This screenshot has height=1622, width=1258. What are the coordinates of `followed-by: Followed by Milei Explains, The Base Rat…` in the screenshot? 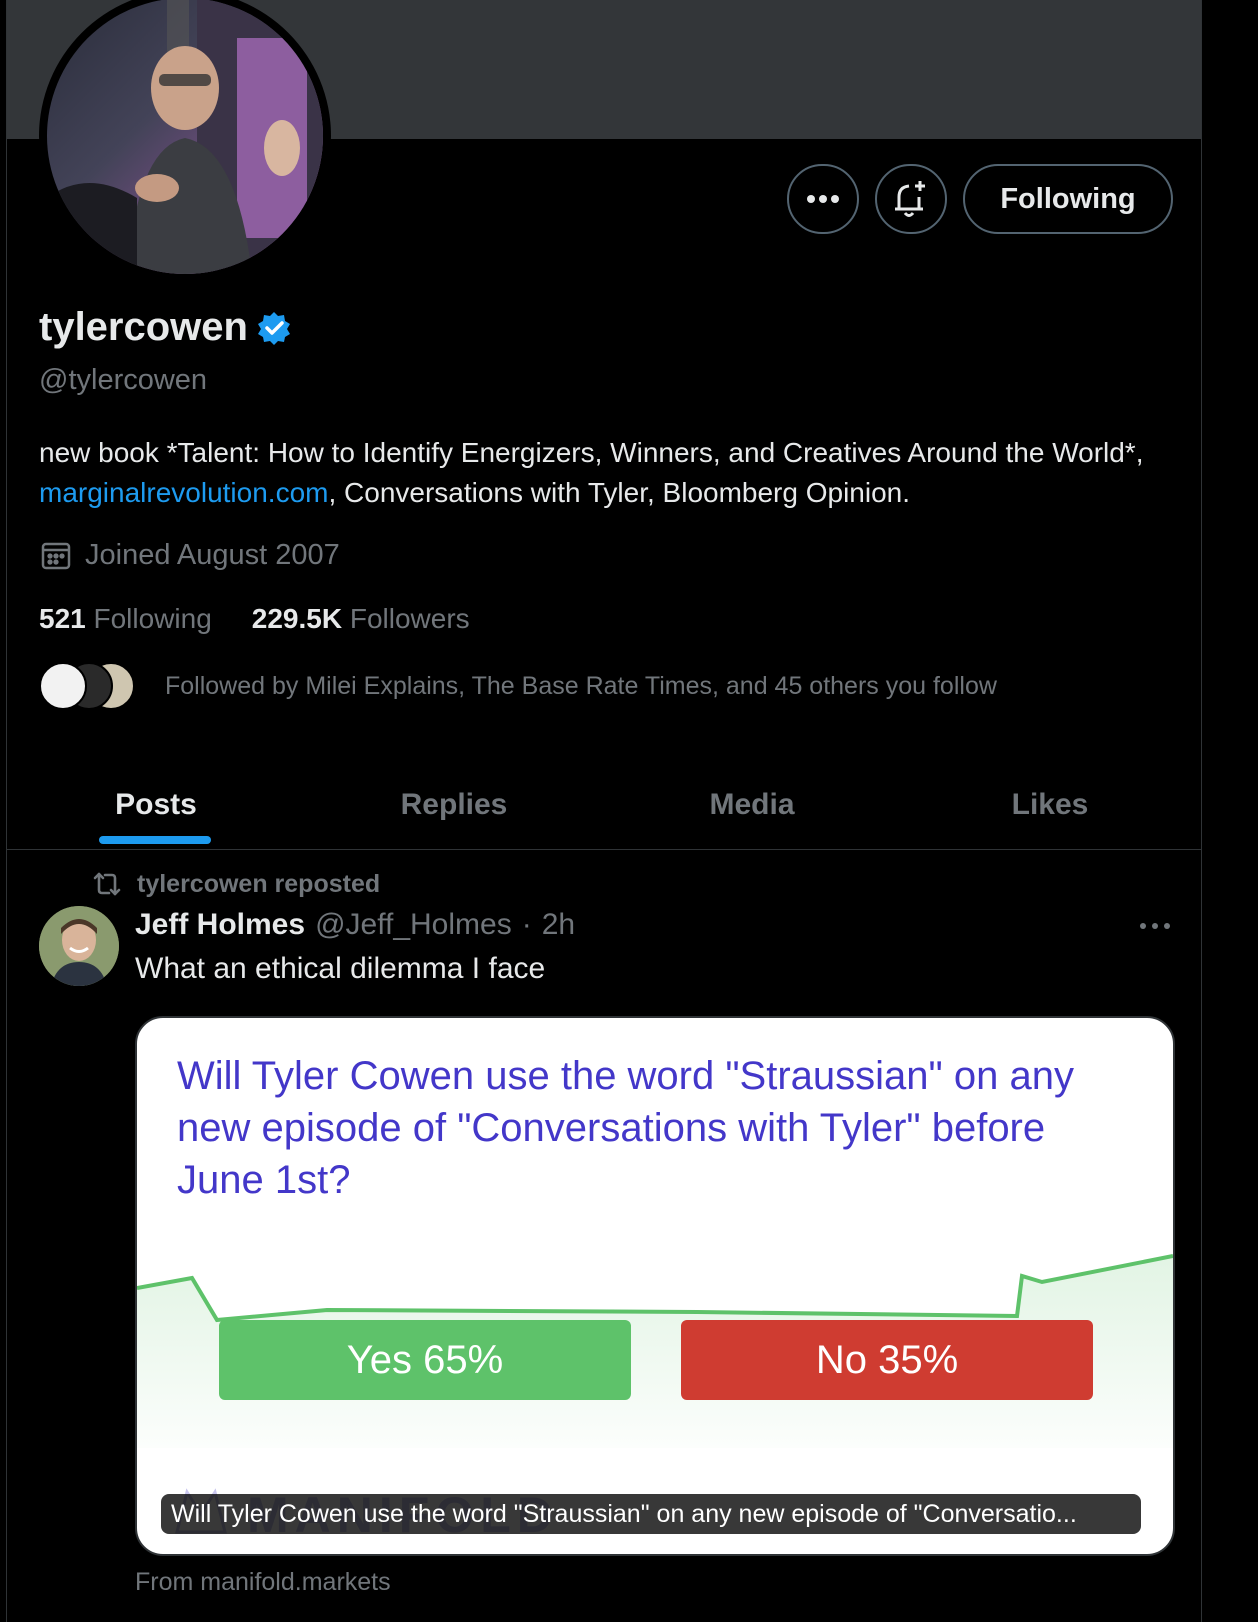 It's located at (518, 686).